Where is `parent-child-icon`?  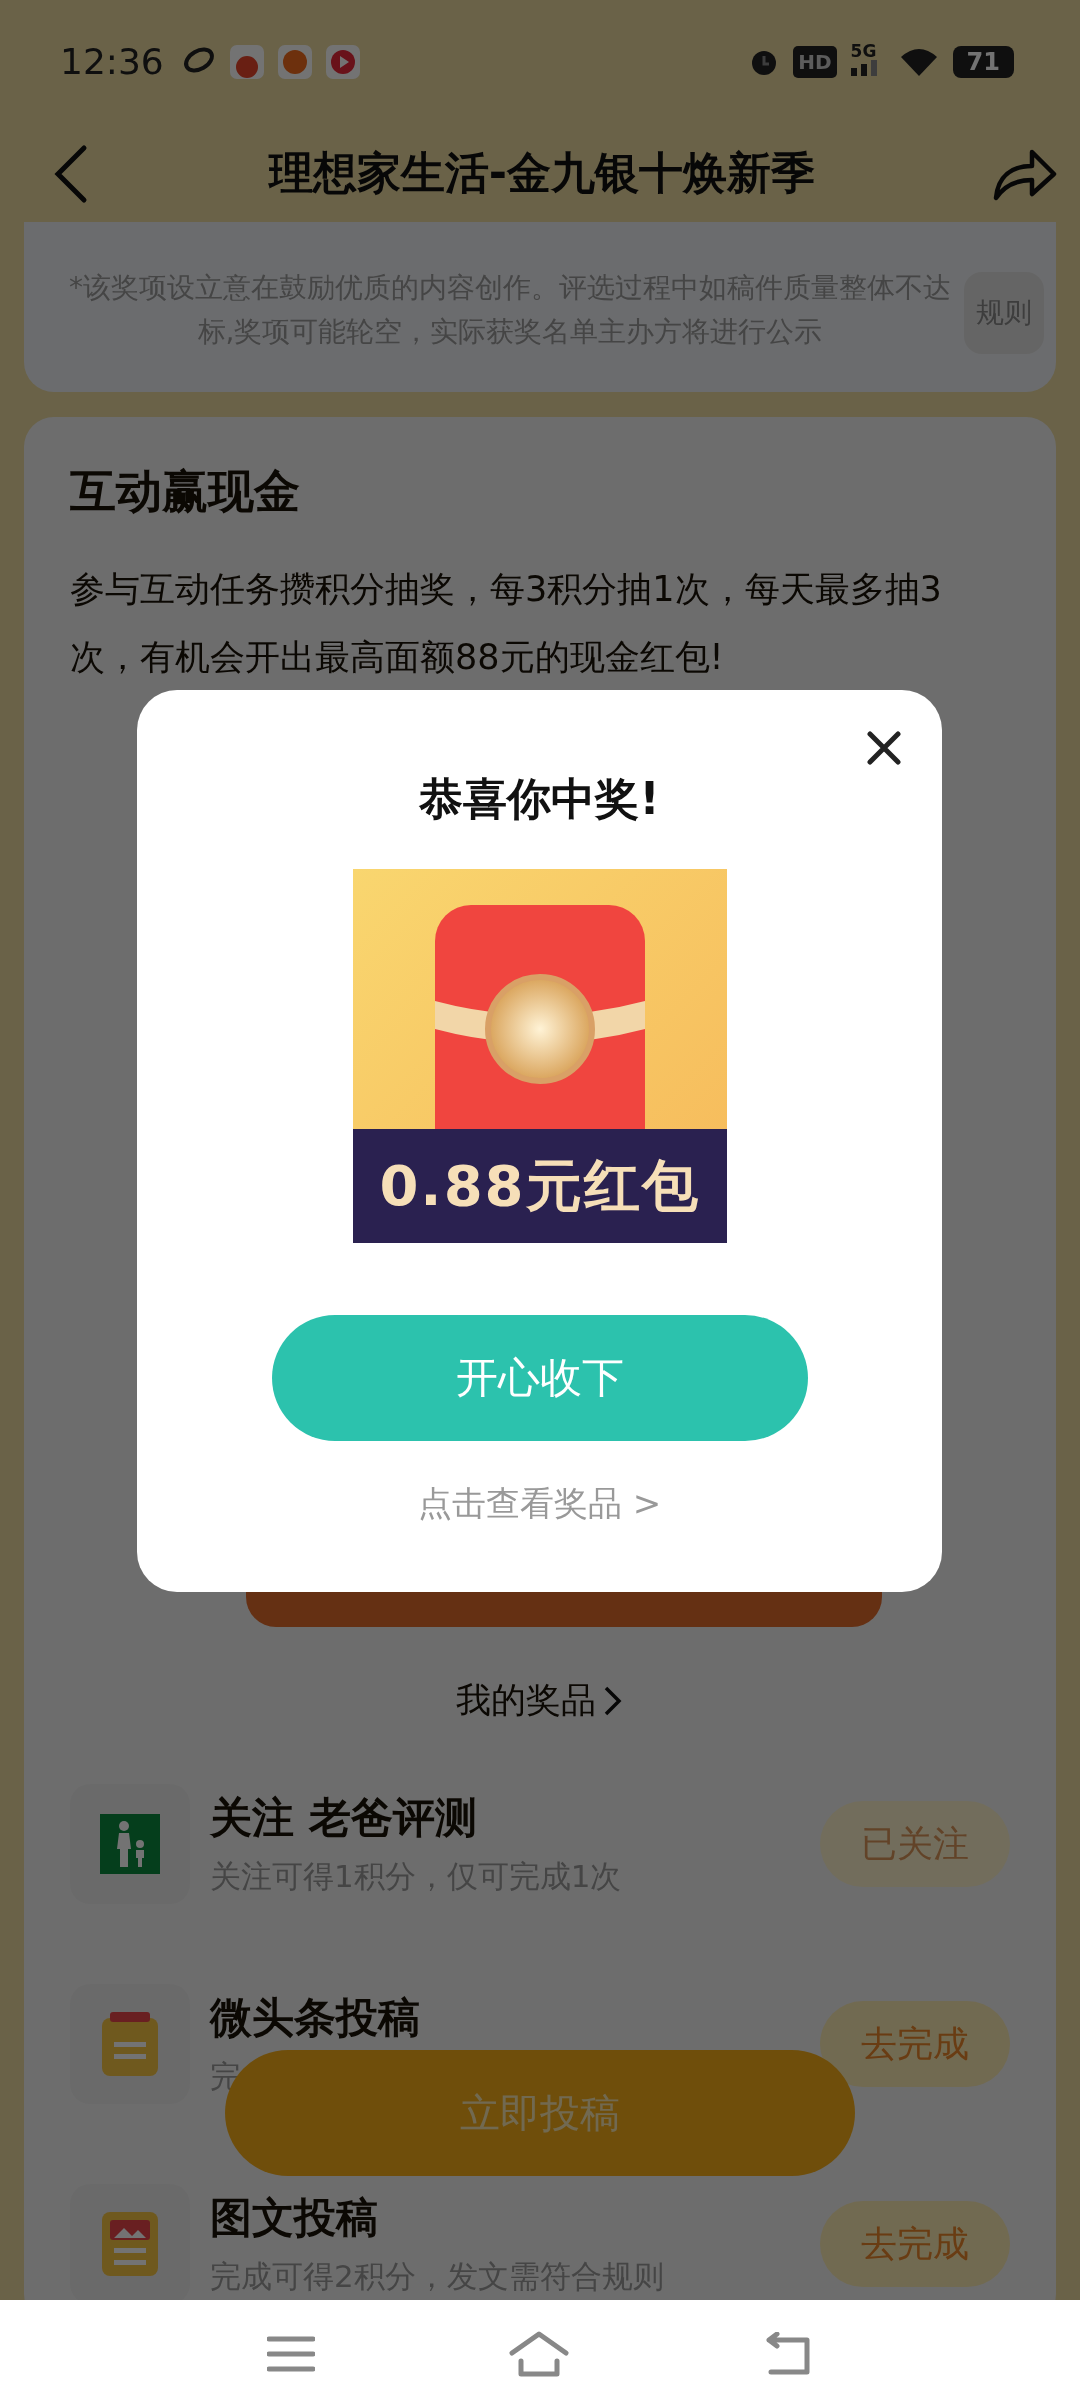 parent-child-icon is located at coordinates (130, 1844).